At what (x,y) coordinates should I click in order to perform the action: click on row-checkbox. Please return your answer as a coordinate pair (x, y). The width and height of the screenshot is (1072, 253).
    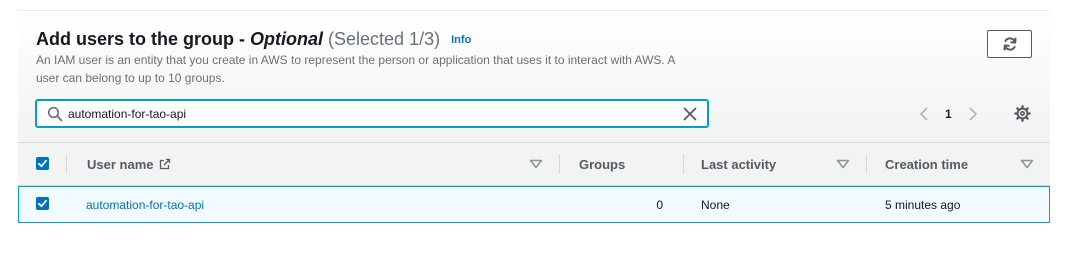
    Looking at the image, I should click on (42, 203).